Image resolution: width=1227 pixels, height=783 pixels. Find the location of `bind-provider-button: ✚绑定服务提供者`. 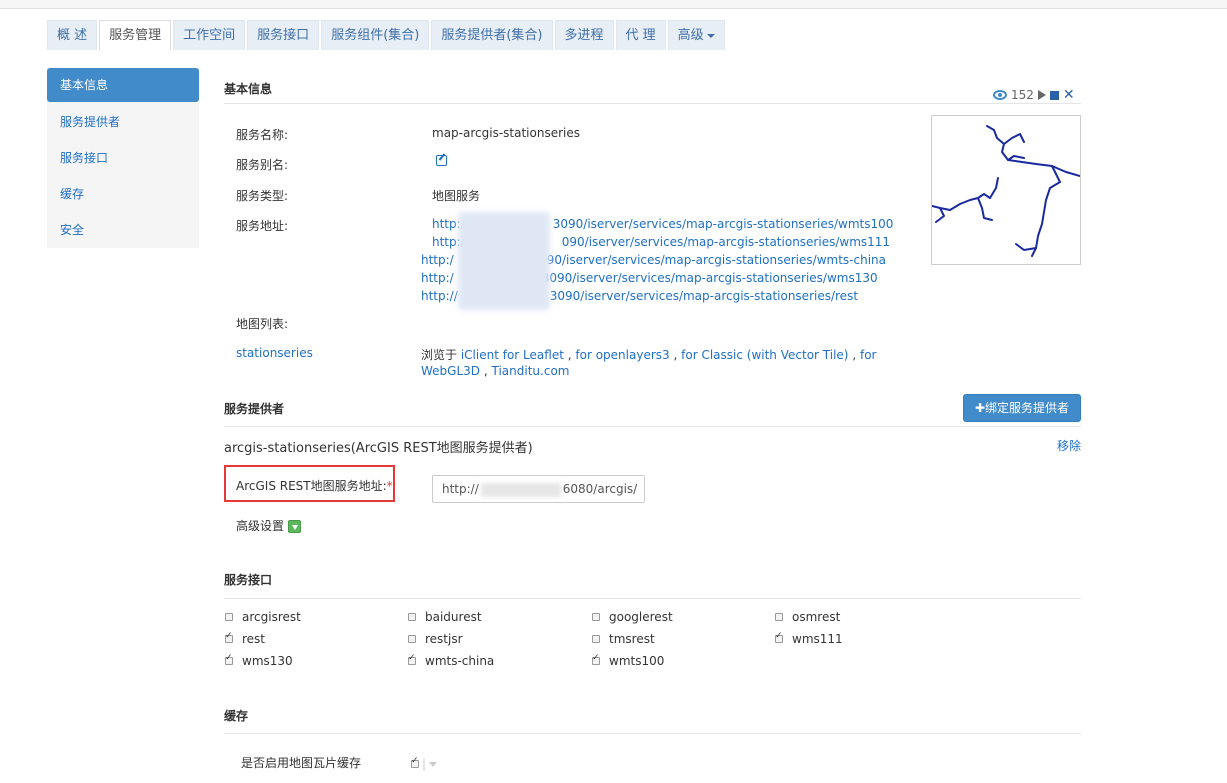

bind-provider-button: ✚绑定服务提供者 is located at coordinates (1022, 408).